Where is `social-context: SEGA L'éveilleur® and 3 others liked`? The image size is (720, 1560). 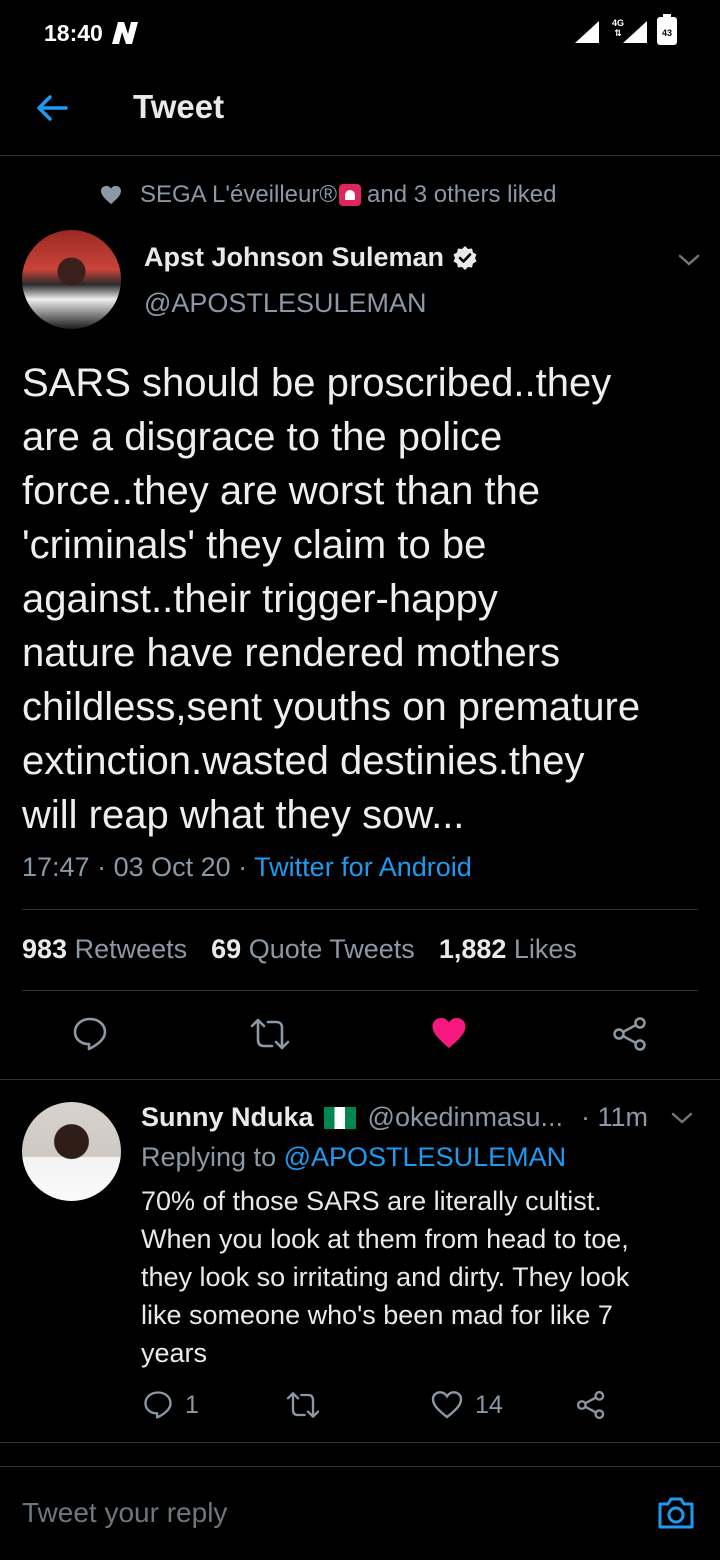
social-context: SEGA L'éveilleur® and 3 others liked is located at coordinates (328, 195).